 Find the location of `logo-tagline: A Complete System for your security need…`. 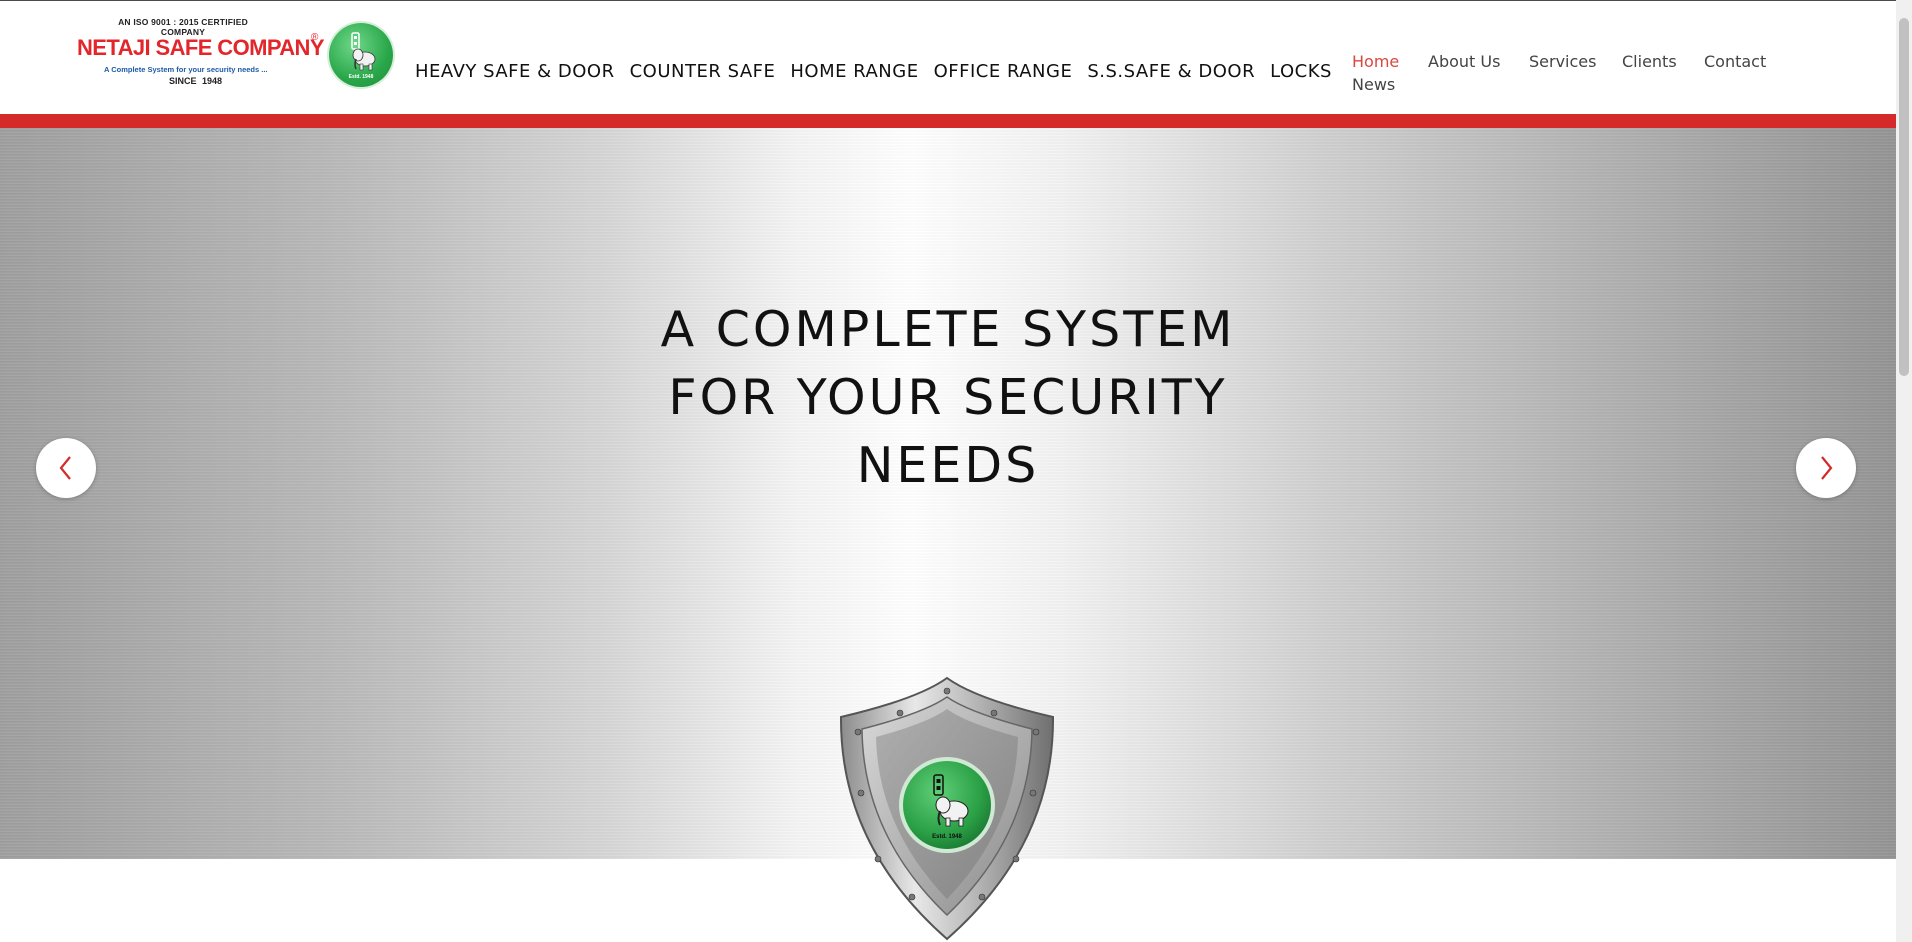

logo-tagline: A Complete System for your security need… is located at coordinates (186, 69).